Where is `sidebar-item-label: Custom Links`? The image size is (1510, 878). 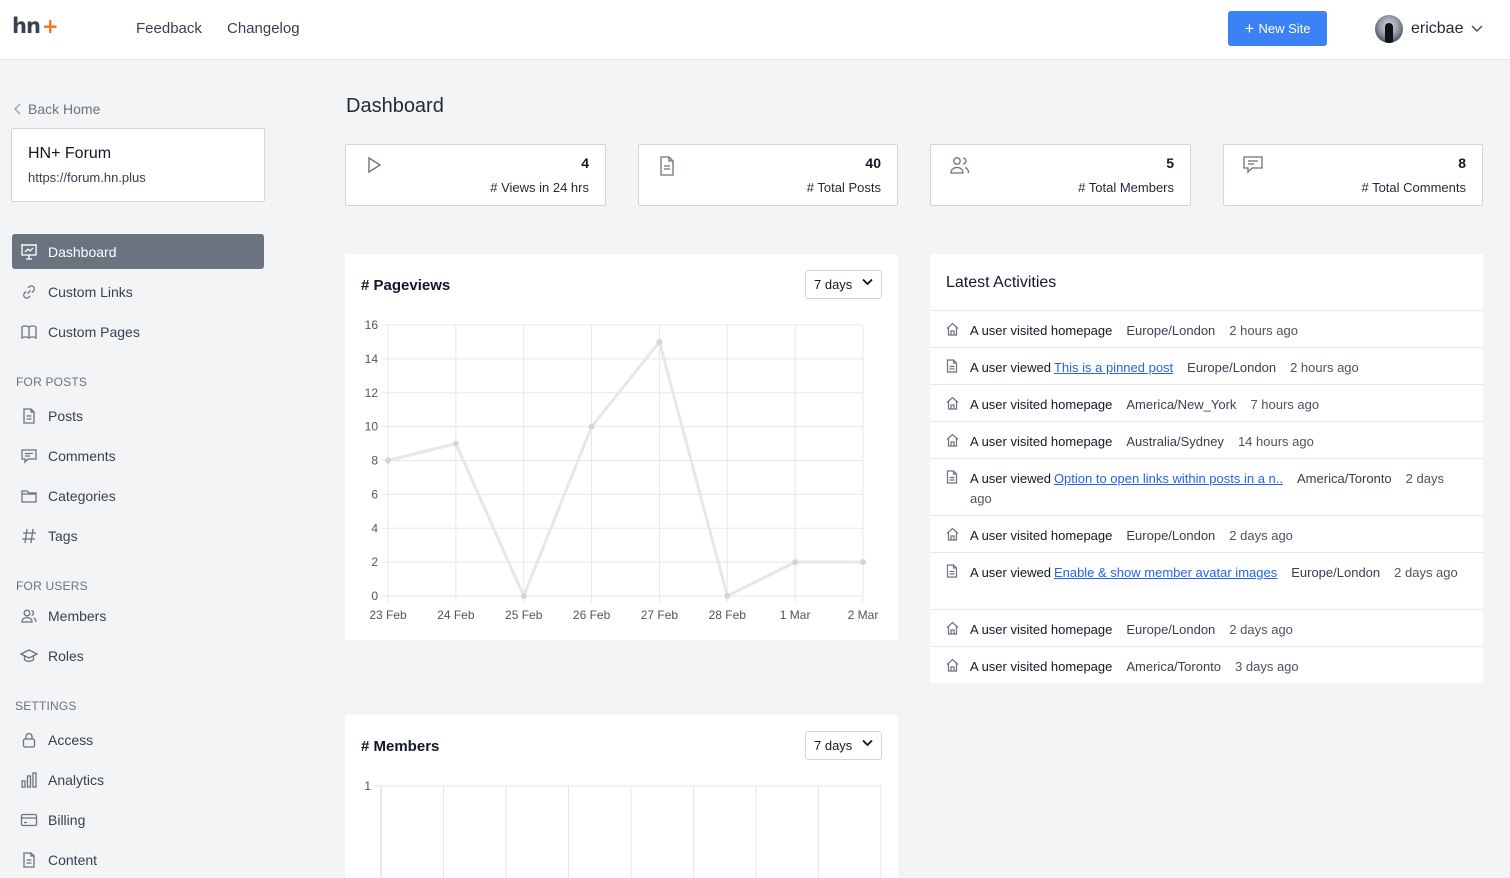 sidebar-item-label: Custom Links is located at coordinates (90, 291).